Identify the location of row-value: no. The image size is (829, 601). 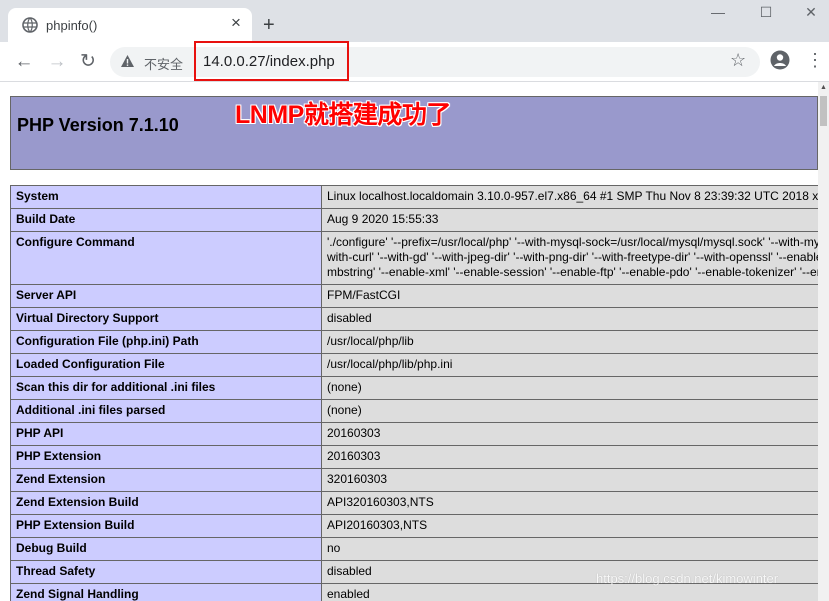
(569, 549).